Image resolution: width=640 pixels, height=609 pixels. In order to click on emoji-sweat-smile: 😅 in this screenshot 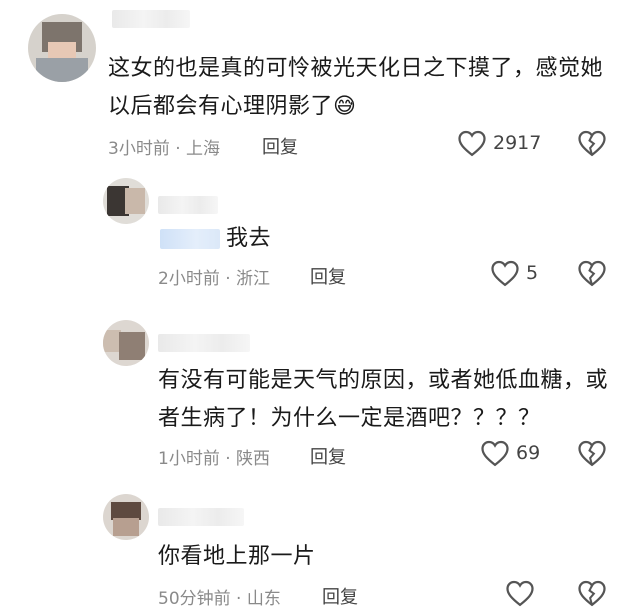, I will do `click(345, 106)`.